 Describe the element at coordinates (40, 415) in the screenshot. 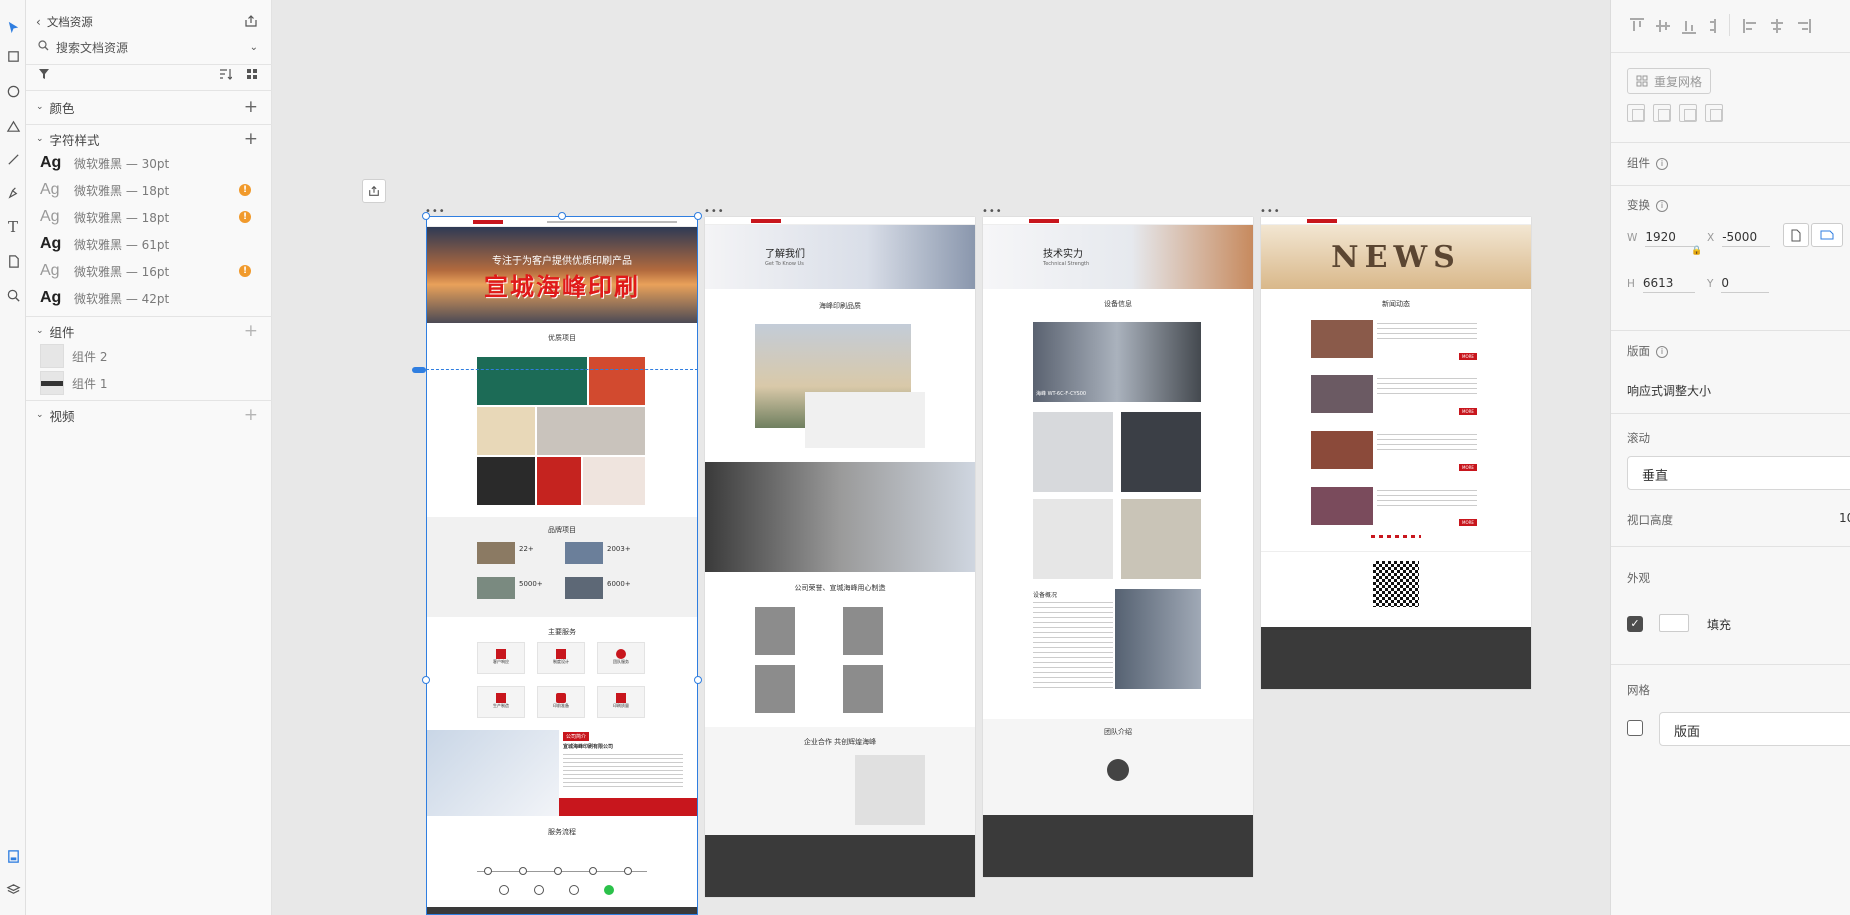

I see `section-chevron-icon: ⌄` at that location.